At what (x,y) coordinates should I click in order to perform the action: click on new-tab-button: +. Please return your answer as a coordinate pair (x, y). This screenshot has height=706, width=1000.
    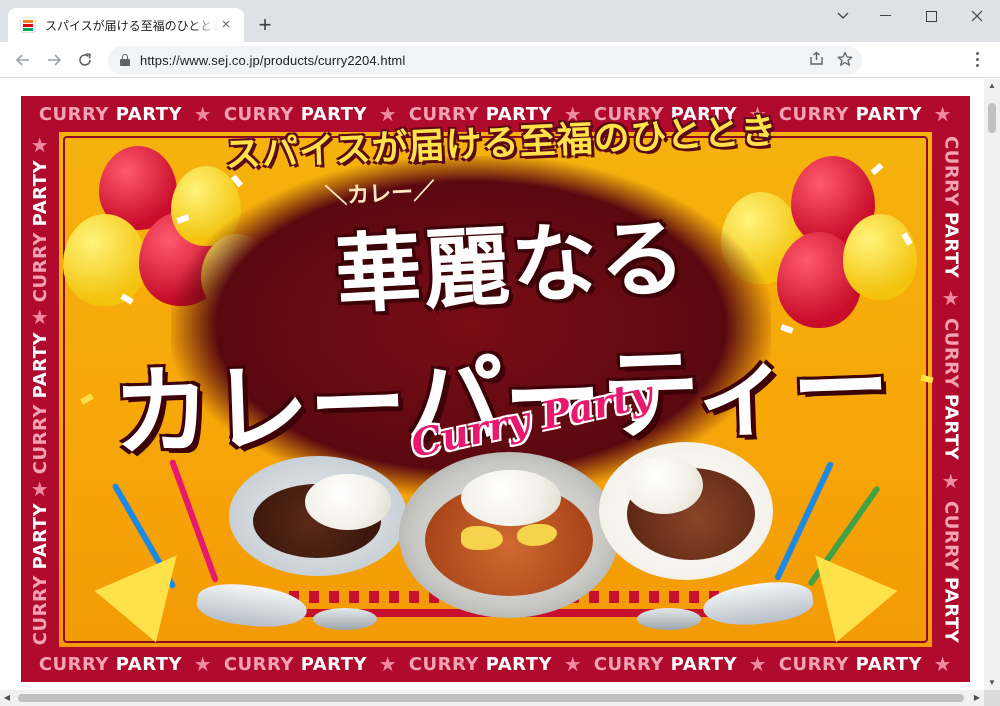
    Looking at the image, I should click on (265, 26).